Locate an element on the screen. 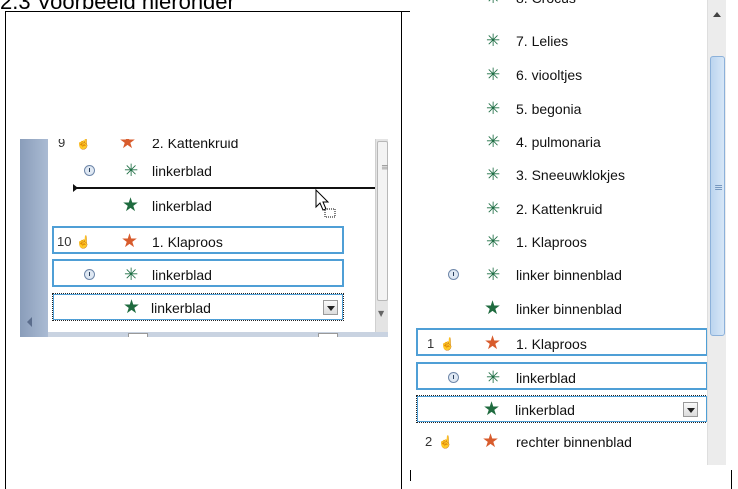 The image size is (738, 489). table-divider is located at coordinates (401, 250).